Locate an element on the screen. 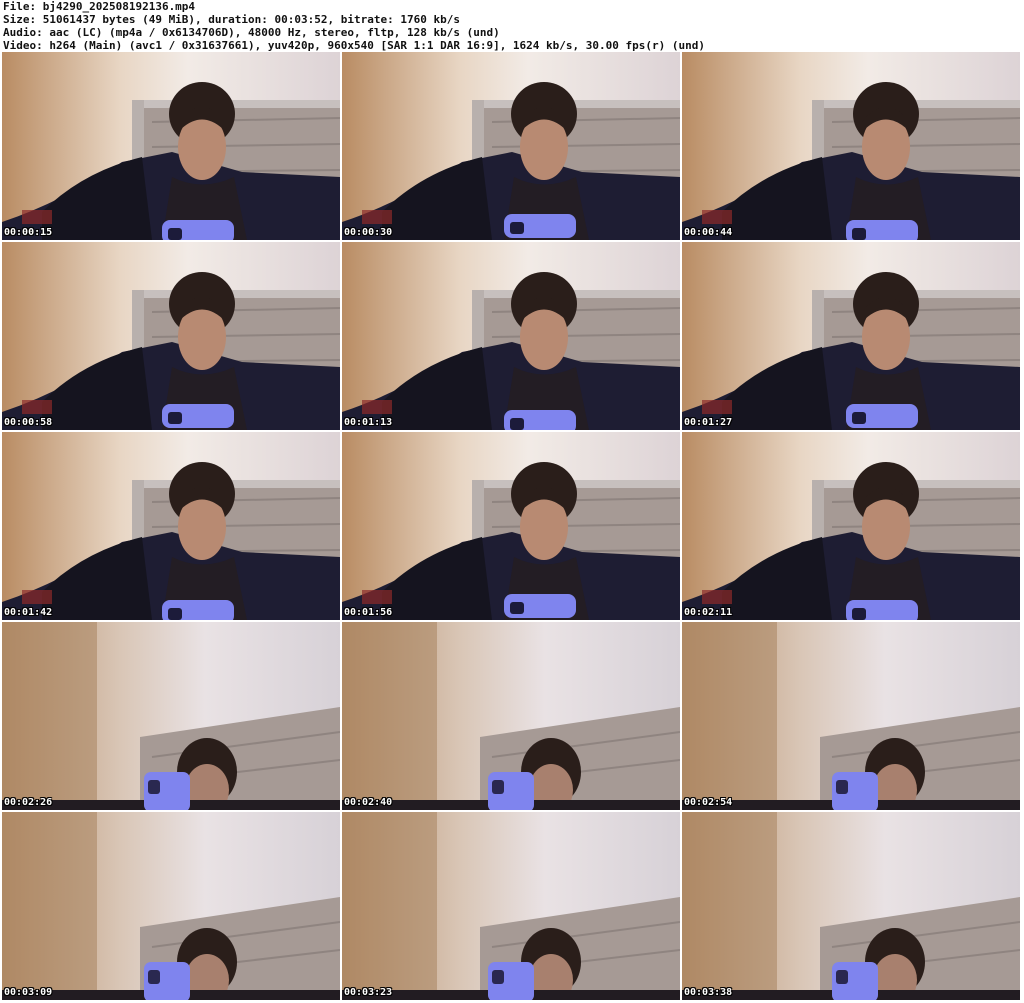 The image size is (1024, 1003). video-thumbnail: 00:01:42 is located at coordinates (171, 526).